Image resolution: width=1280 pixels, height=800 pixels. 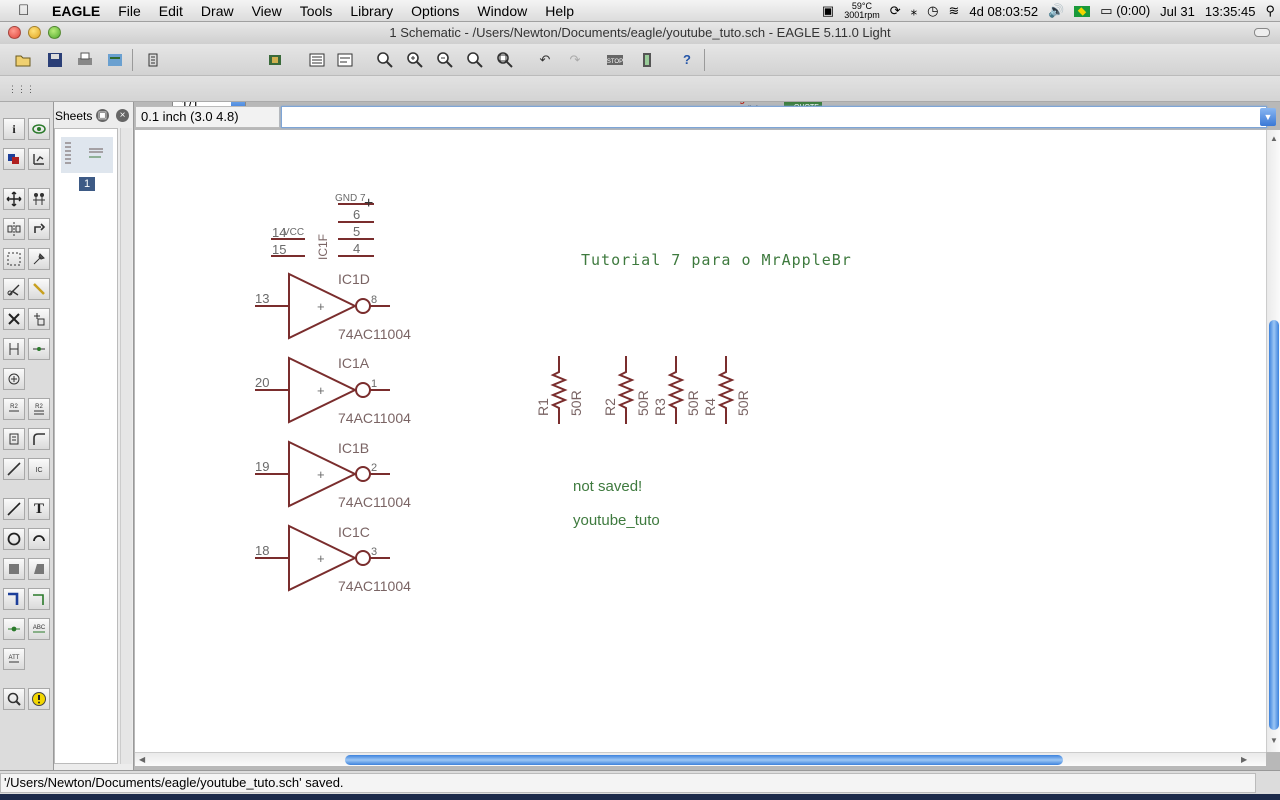 What do you see at coordinates (85, 60) in the screenshot?
I see `print-icon` at bounding box center [85, 60].